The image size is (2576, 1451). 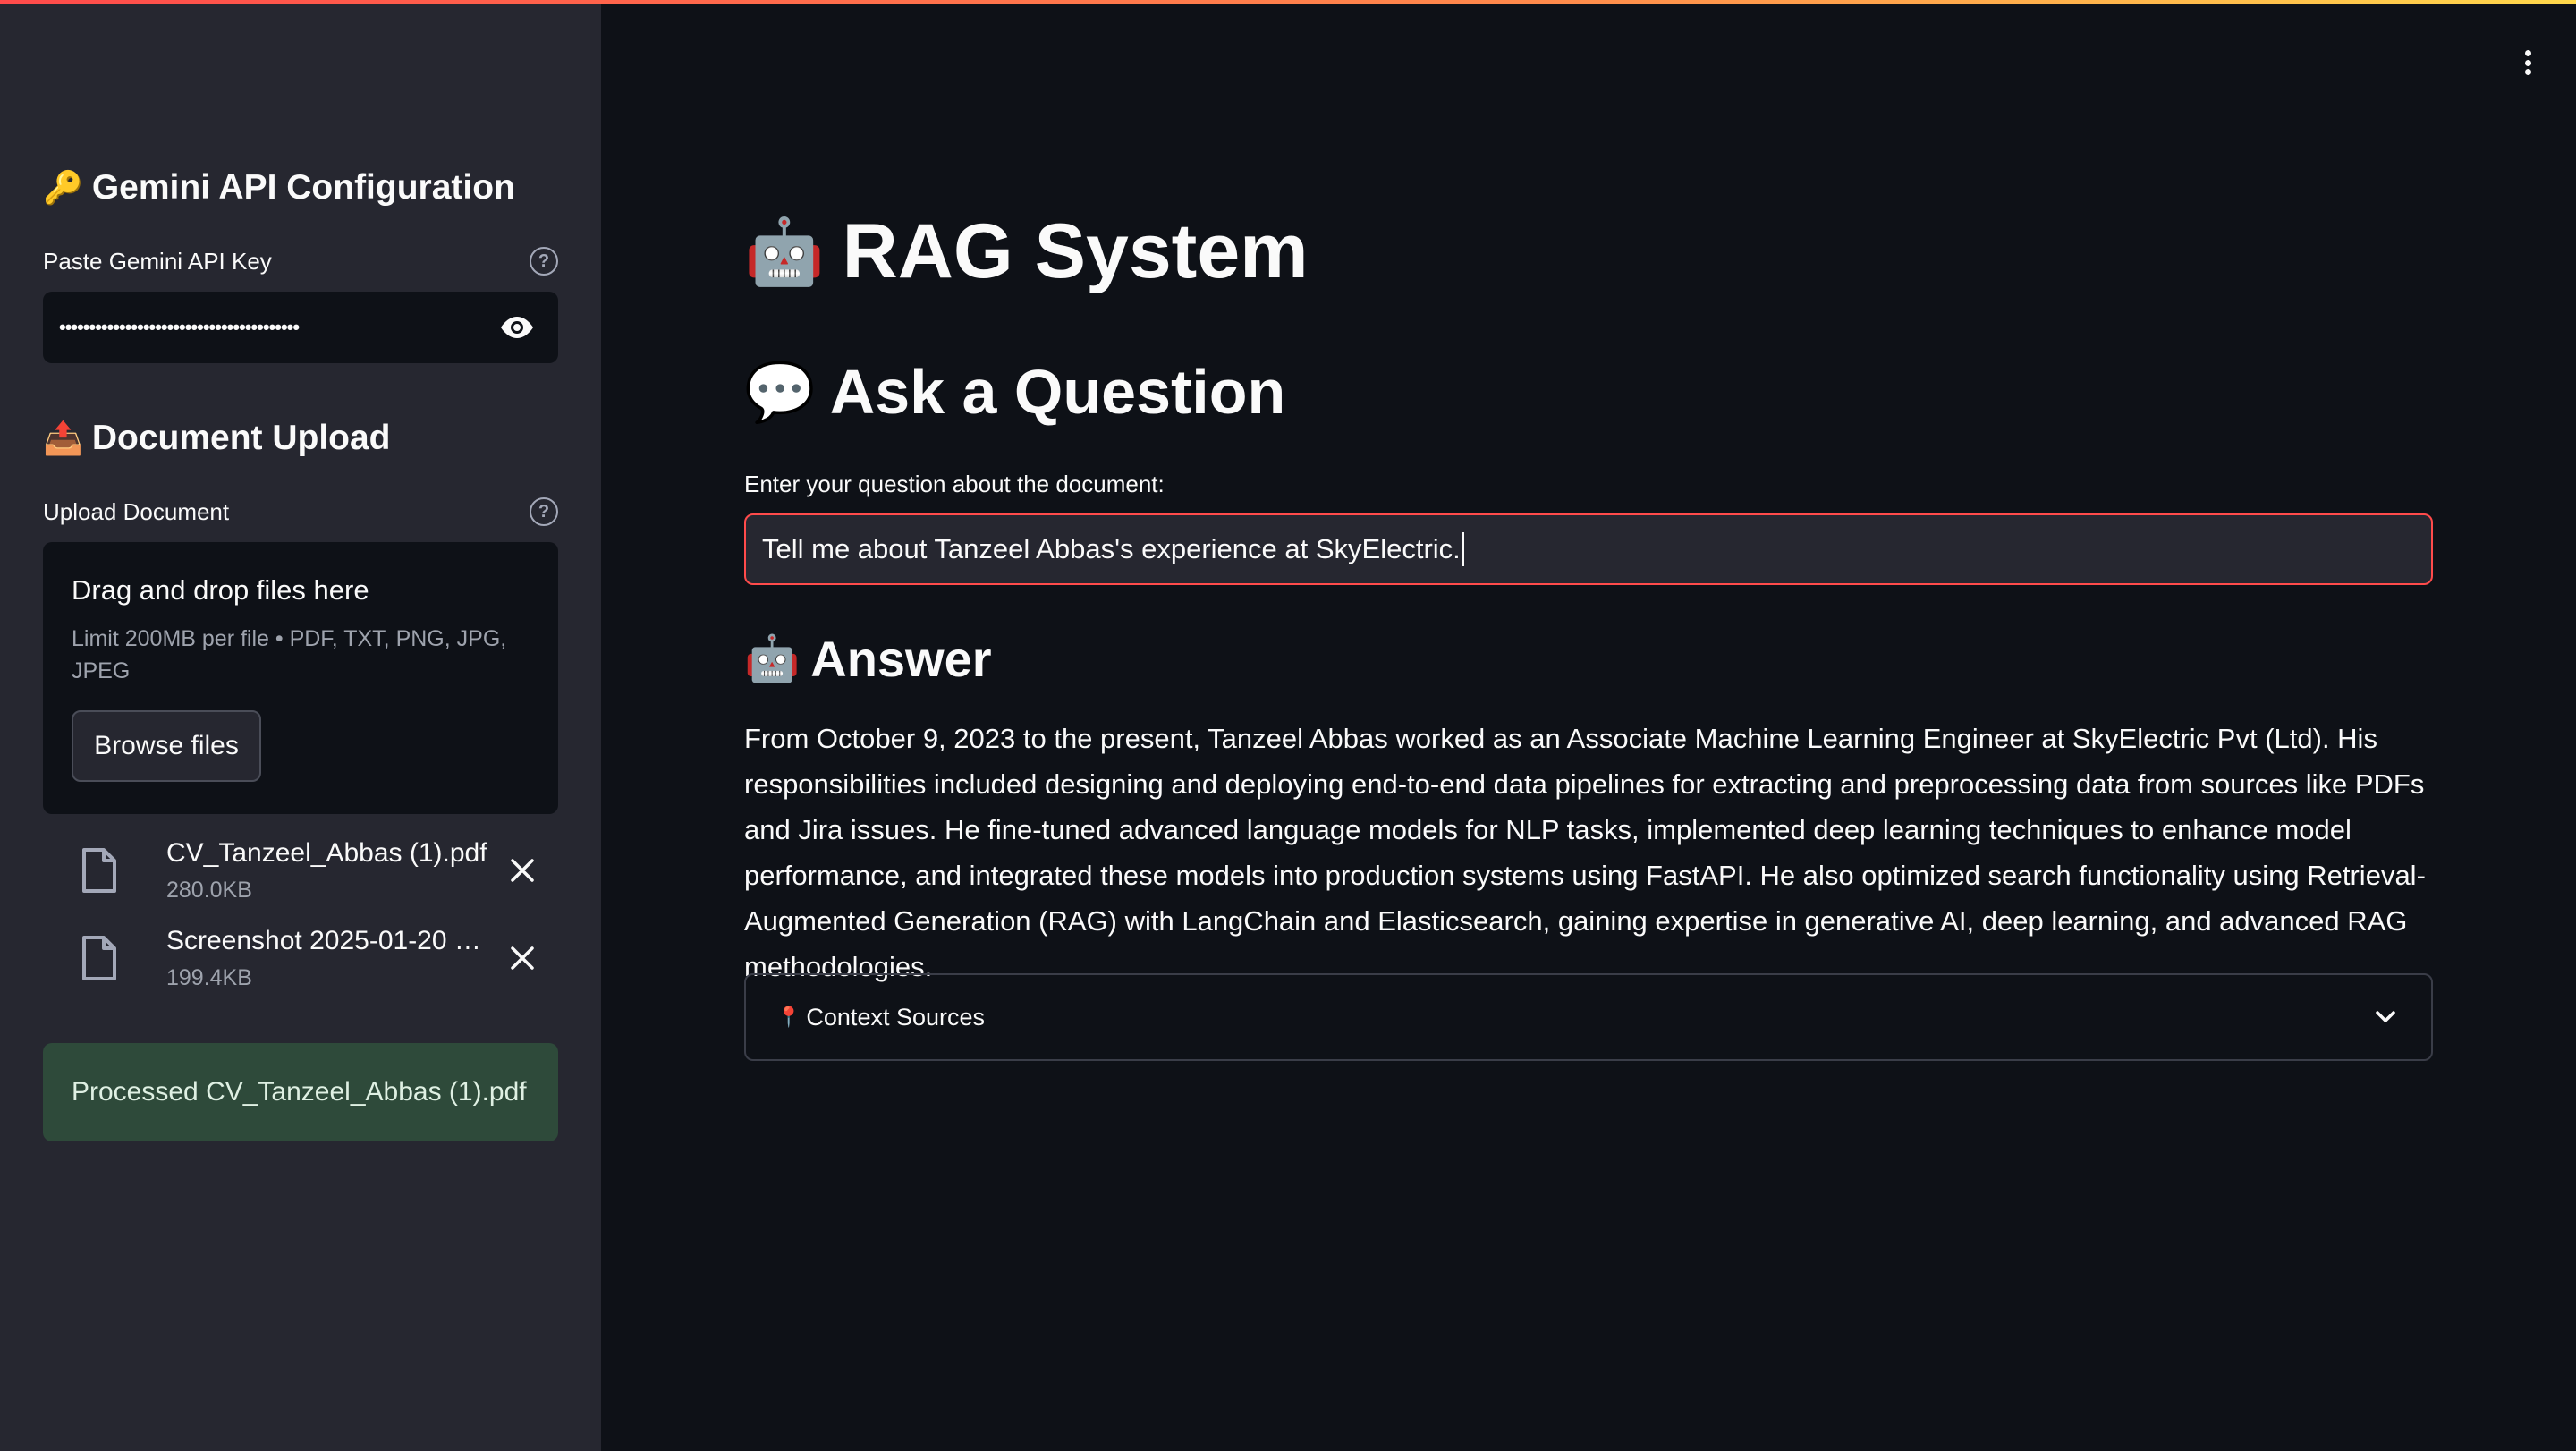 What do you see at coordinates (63, 187) in the screenshot?
I see `key-icon: 🔑` at bounding box center [63, 187].